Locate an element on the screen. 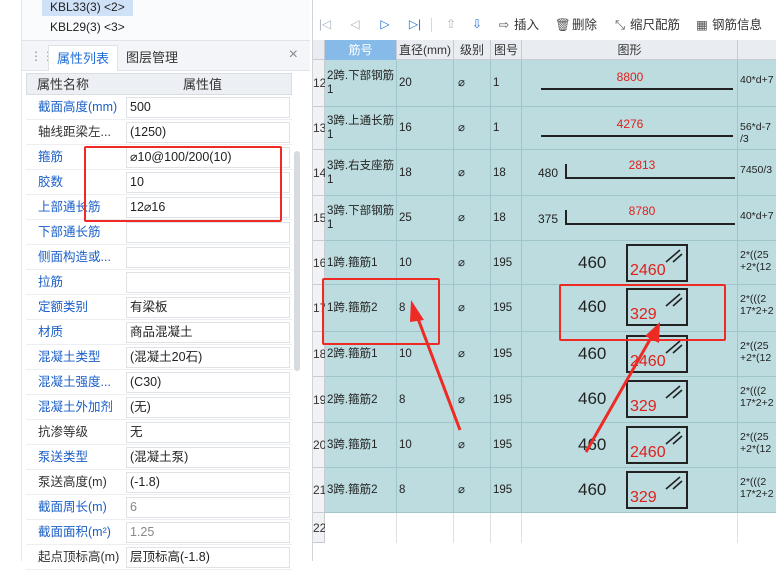 This screenshot has height=570, width=776. annotation-arrow-left is located at coordinates (438, 373).